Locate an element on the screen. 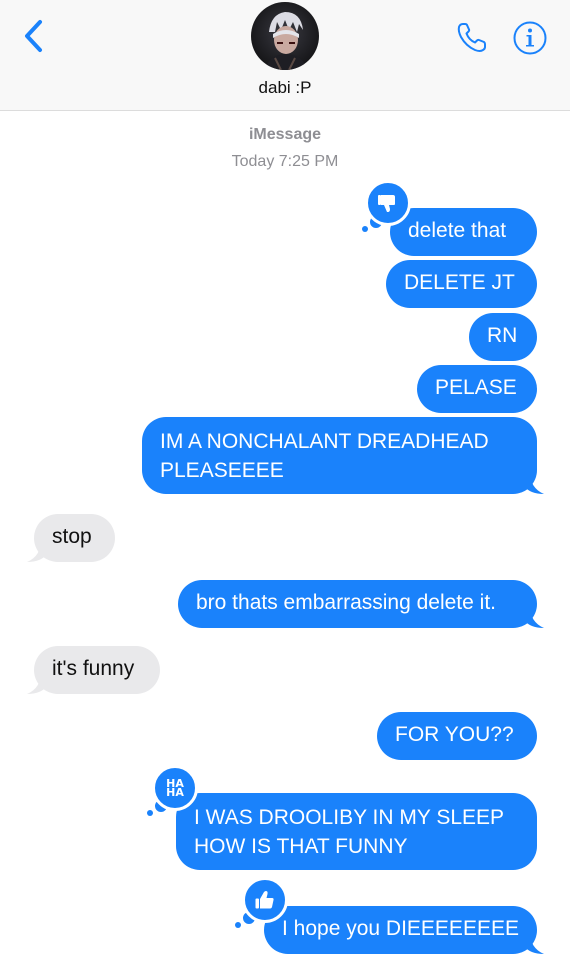 Image resolution: width=570 pixels, height=960 pixels. message-text: I hope you DIEEEEEEEE is located at coordinates (400, 928).